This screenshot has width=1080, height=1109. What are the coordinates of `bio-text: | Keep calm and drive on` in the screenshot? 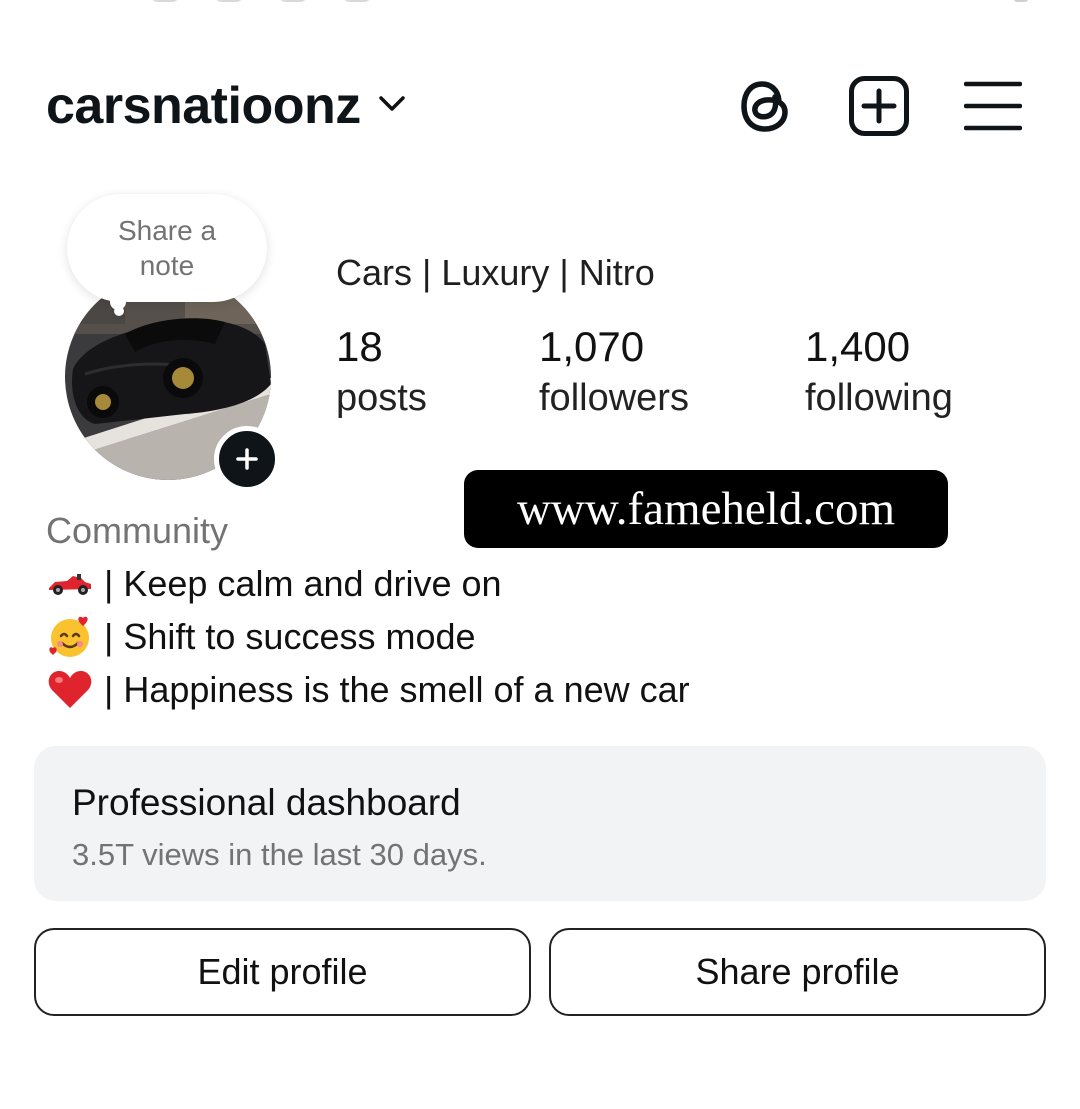 It's located at (303, 583).